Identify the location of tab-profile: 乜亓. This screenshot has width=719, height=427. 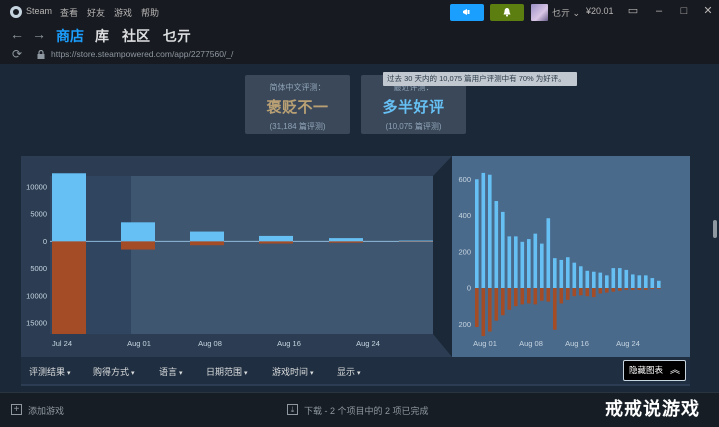
(177, 36).